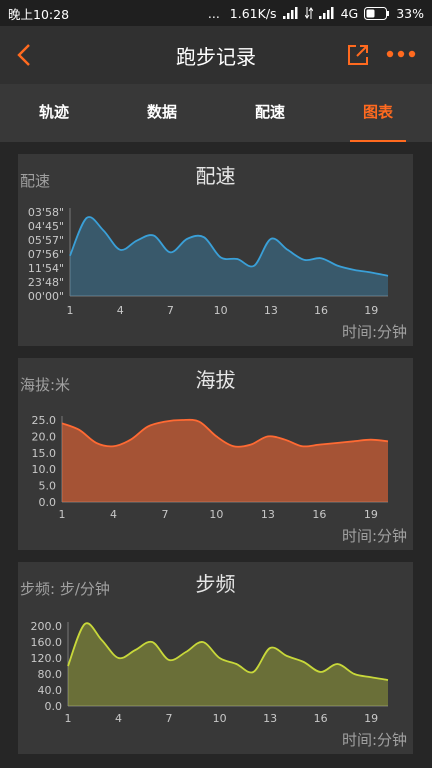  What do you see at coordinates (253, 13) in the screenshot?
I see `network-speed: 1.61K/s` at bounding box center [253, 13].